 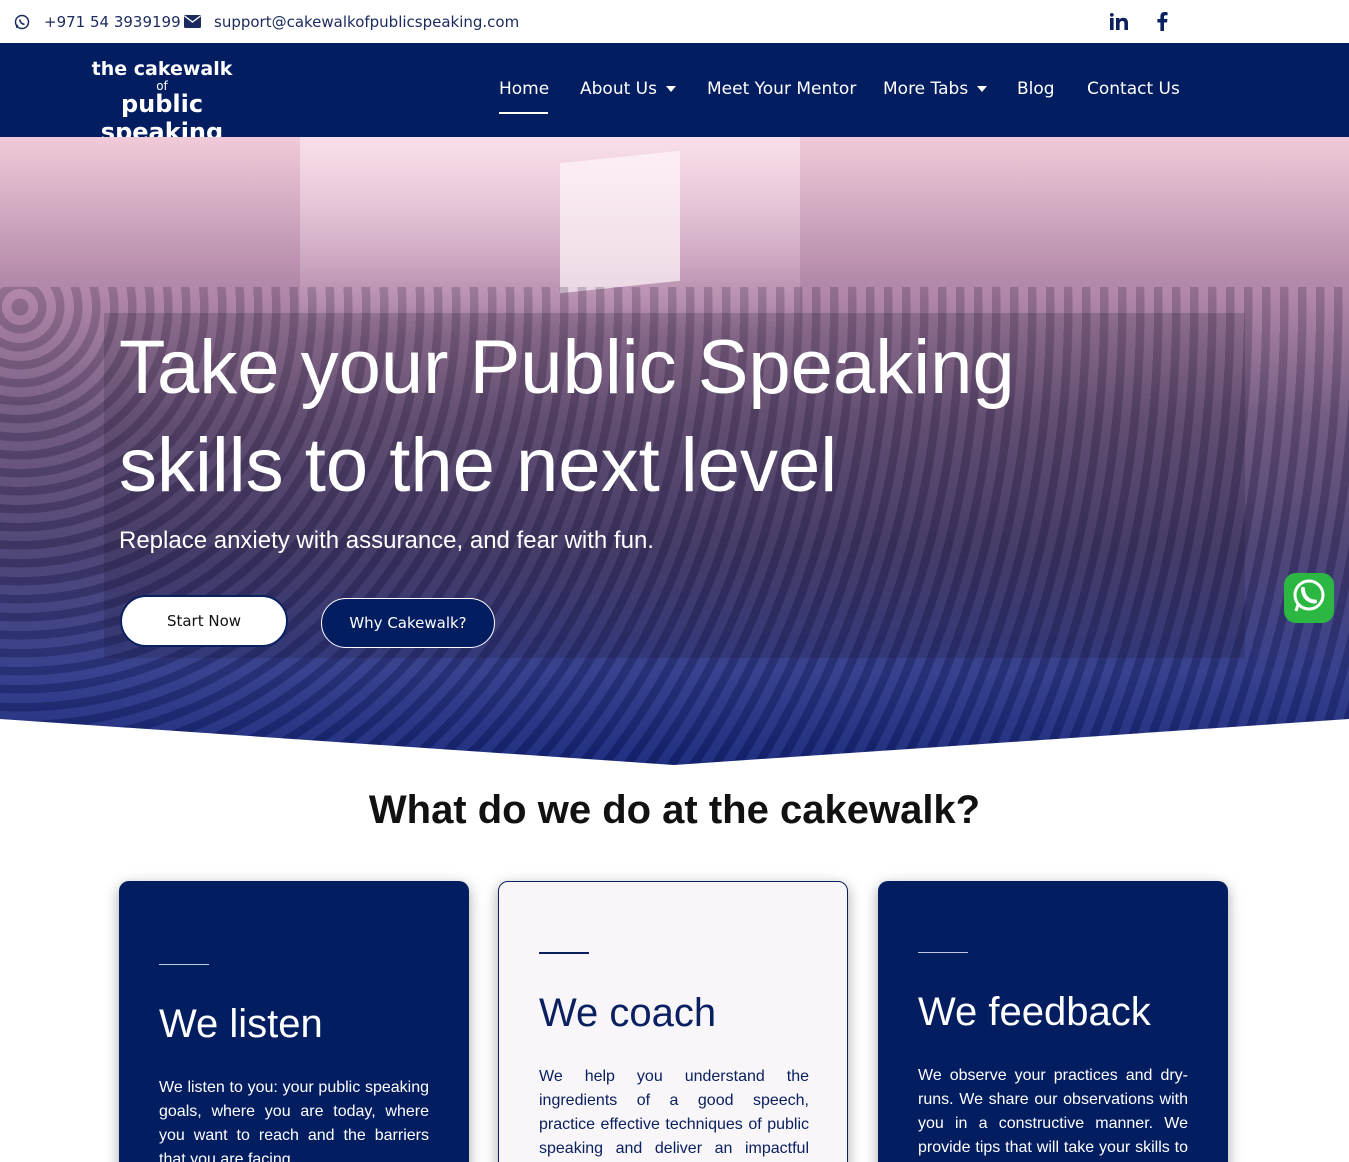 I want to click on facebook-icon, so click(x=1162, y=21).